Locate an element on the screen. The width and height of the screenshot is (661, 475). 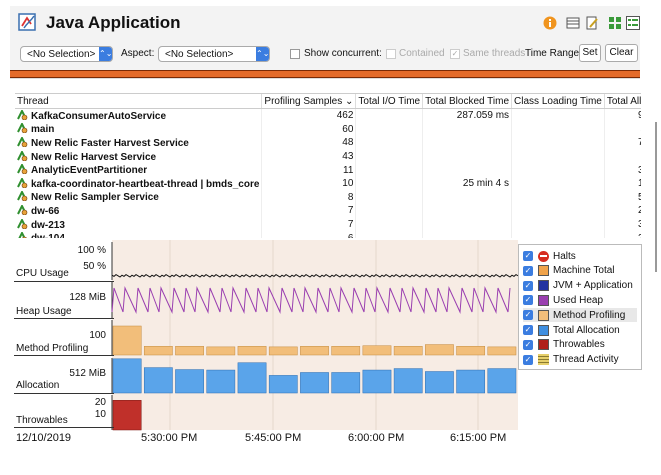
table-cell-alloc: 201 is located at coordinates (622, 156).